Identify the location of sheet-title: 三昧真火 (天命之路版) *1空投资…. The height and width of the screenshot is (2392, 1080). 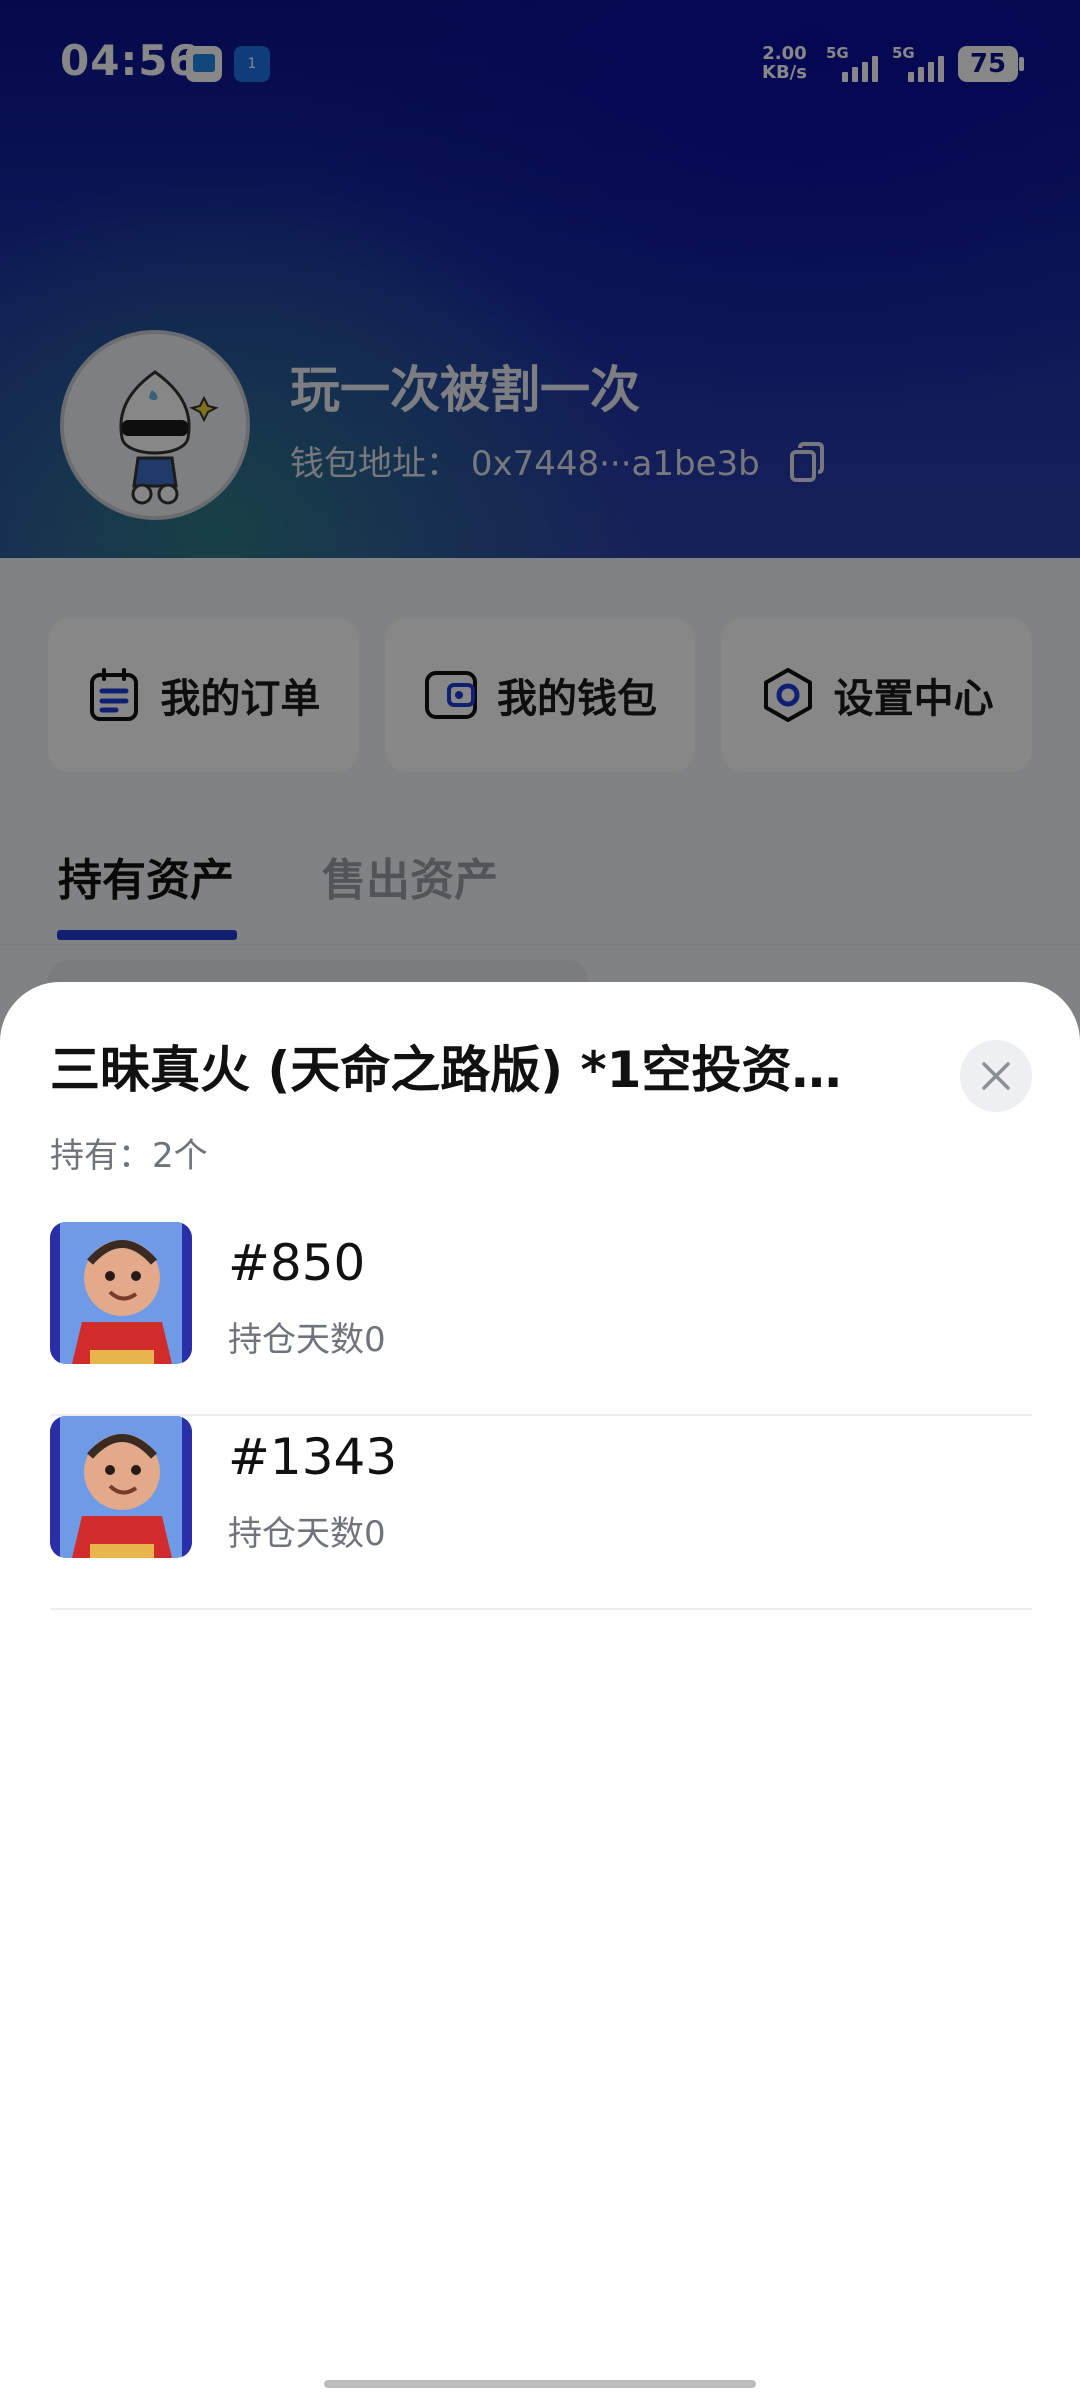
(446, 1070).